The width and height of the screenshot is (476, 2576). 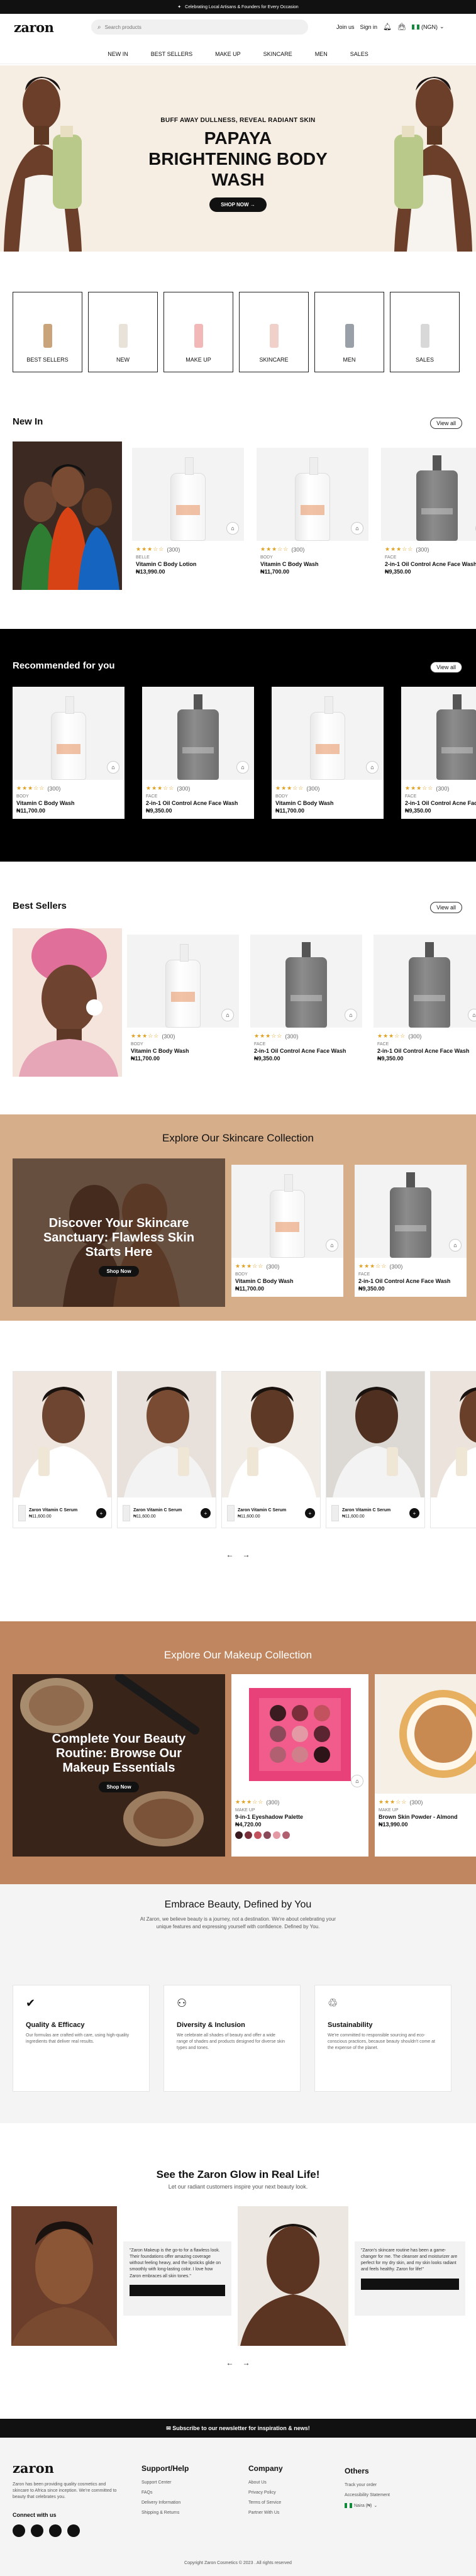 I want to click on nav-item: MAKE UP, so click(x=228, y=54).